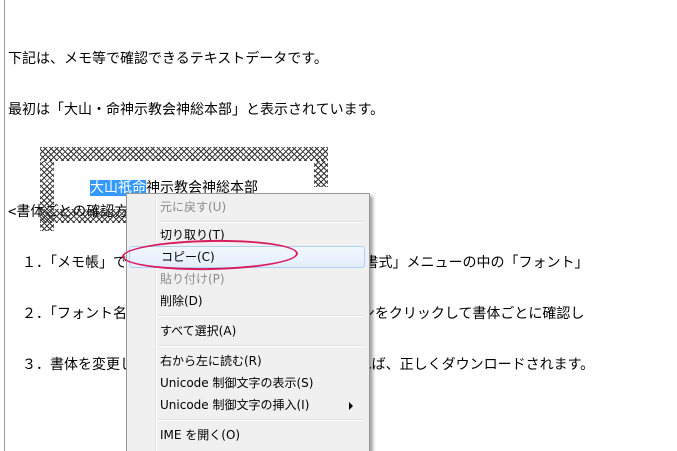  Describe the element at coordinates (247, 435) in the screenshot. I see `menu-item-open-ime: IME を開く(O)` at that location.